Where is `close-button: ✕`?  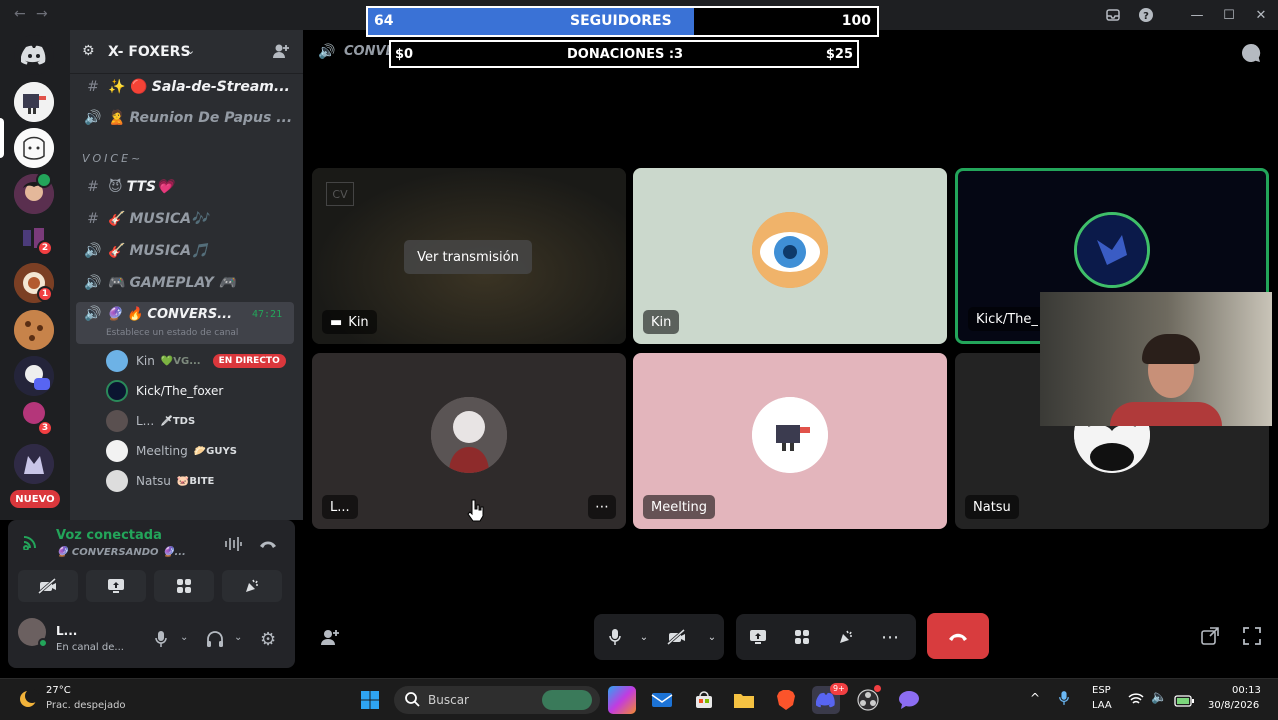
close-button: ✕ is located at coordinates (1261, 15).